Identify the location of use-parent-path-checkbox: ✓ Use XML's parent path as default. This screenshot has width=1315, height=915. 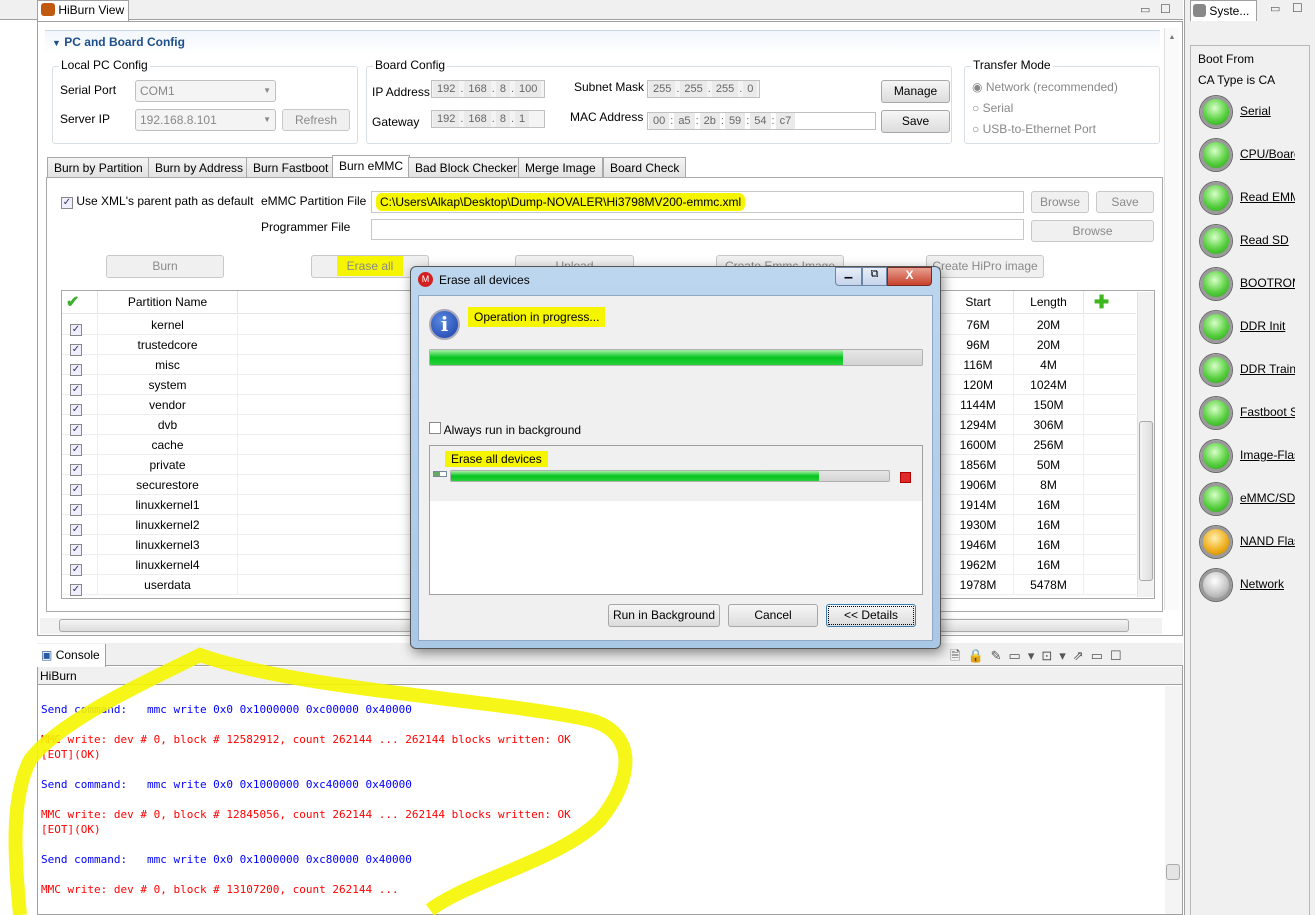
(157, 201).